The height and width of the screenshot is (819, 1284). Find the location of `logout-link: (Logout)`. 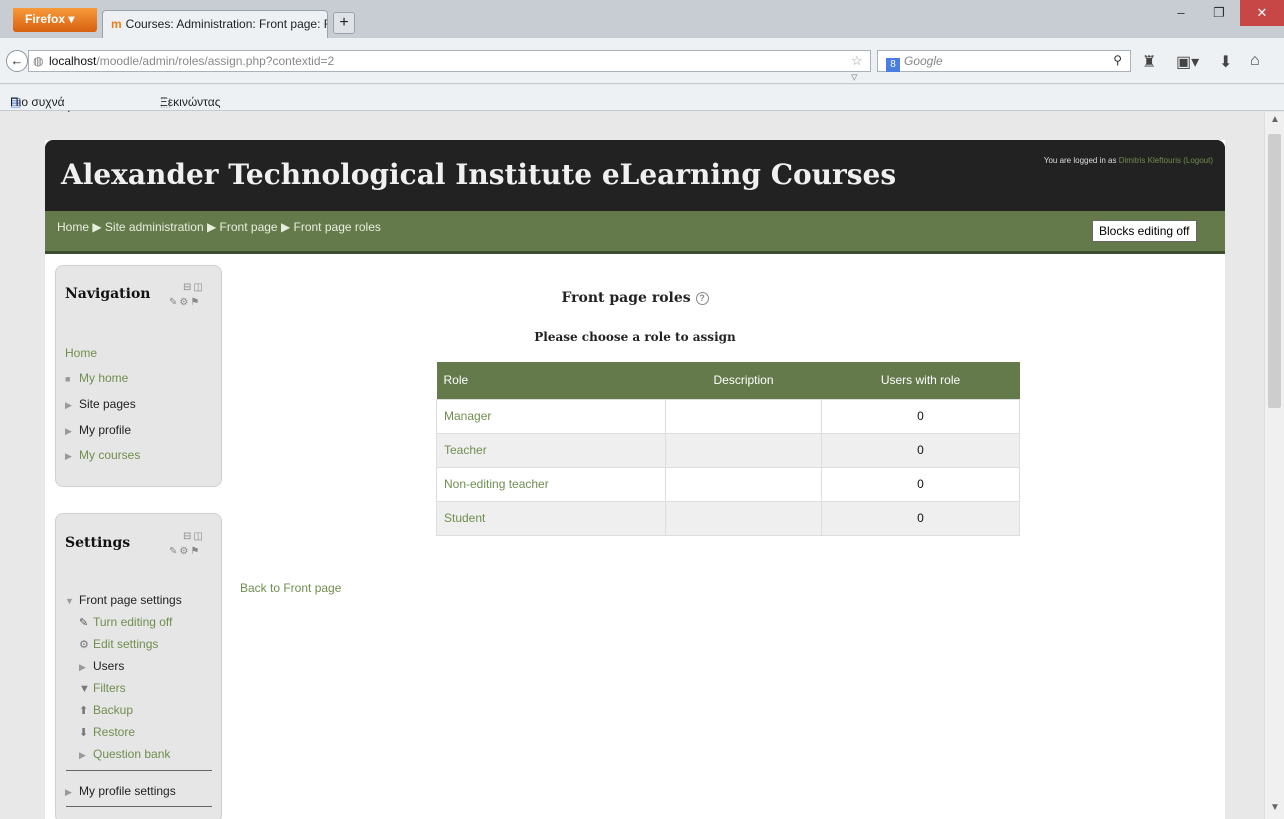

logout-link: (Logout) is located at coordinates (1198, 160).